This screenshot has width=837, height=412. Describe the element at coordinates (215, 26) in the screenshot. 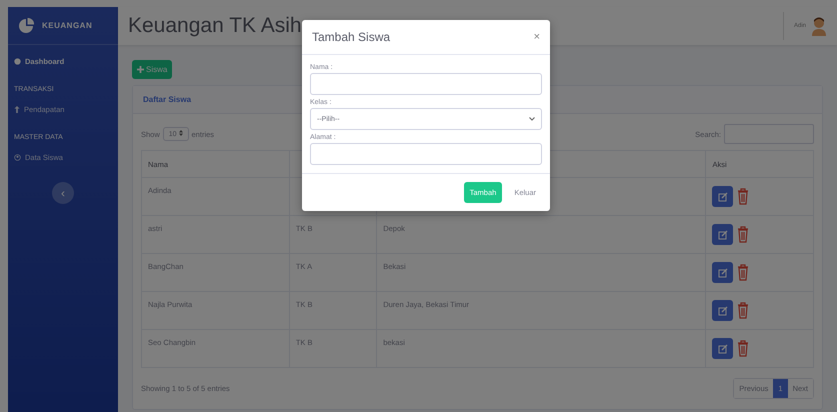

I see `page-title: Keuangan TK Asih` at that location.